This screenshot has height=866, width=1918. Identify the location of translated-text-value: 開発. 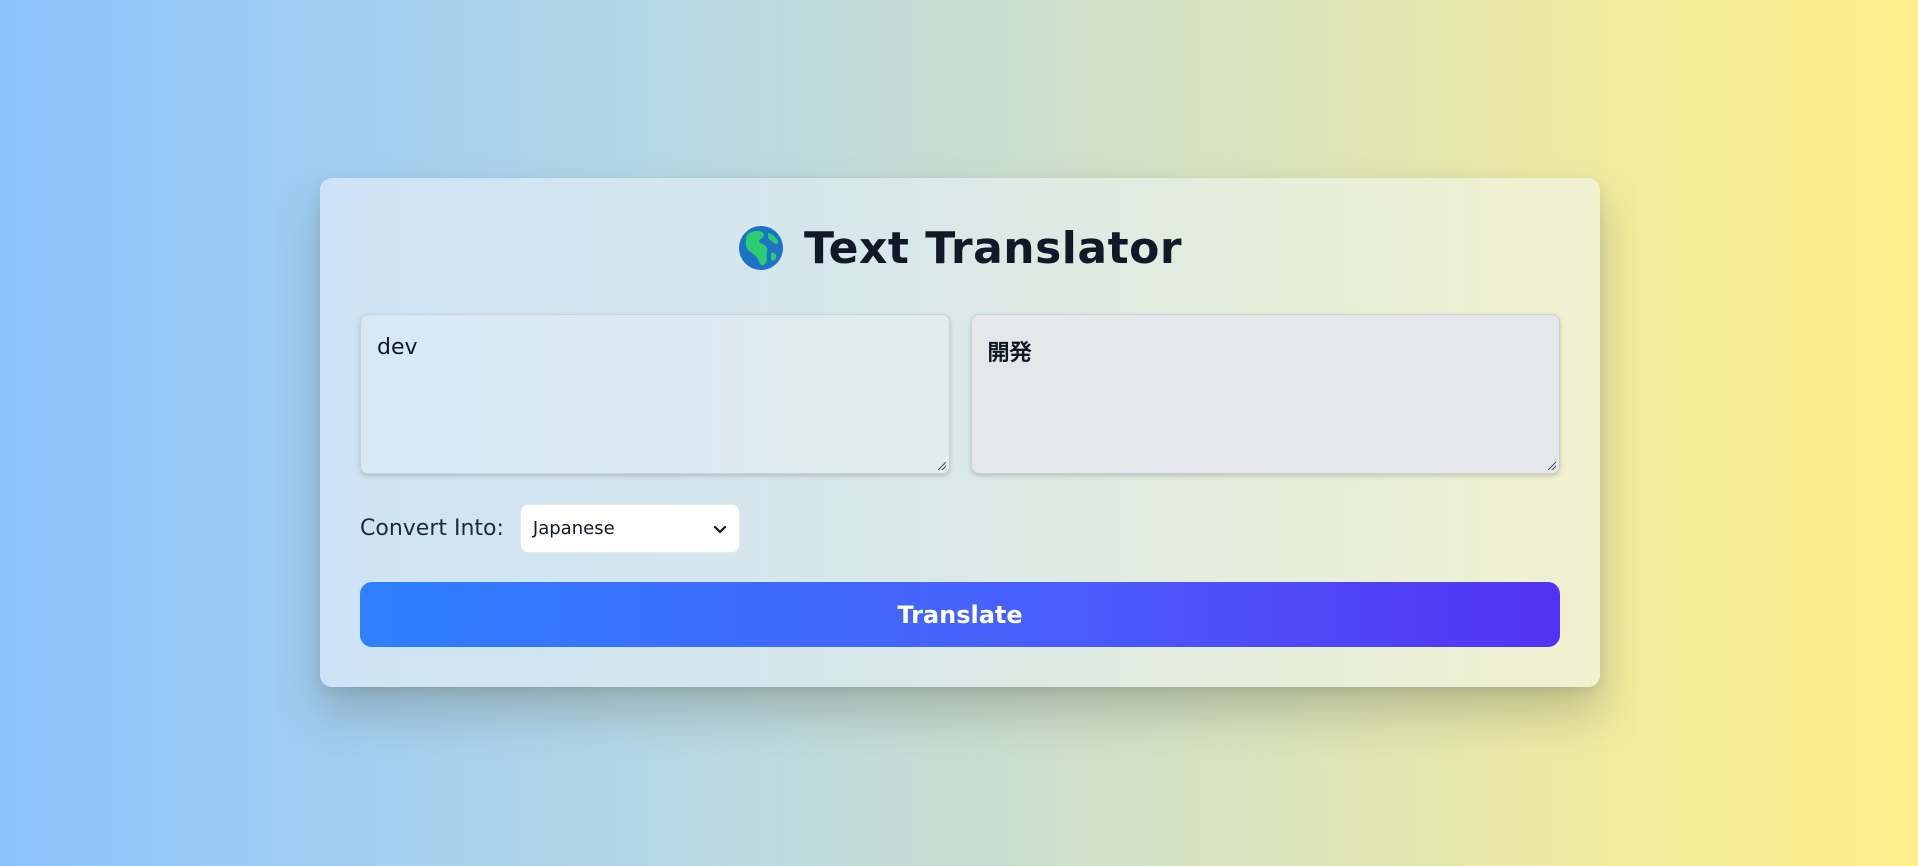
(1009, 353).